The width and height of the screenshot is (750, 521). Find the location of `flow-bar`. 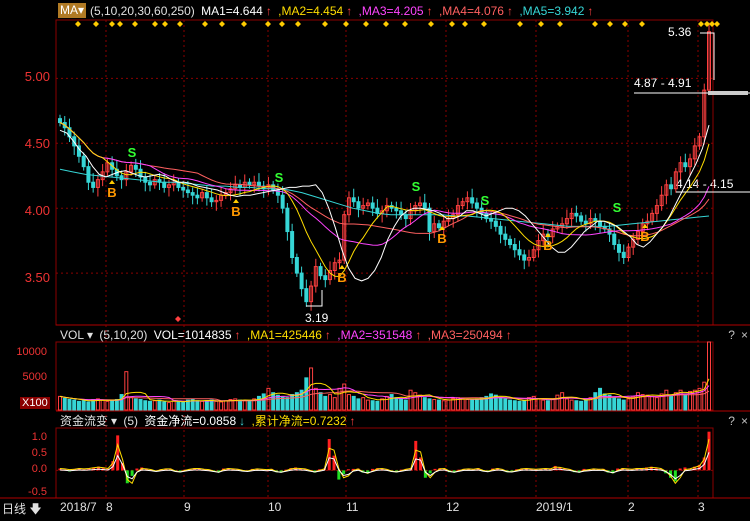

flow-bar is located at coordinates (675, 476).